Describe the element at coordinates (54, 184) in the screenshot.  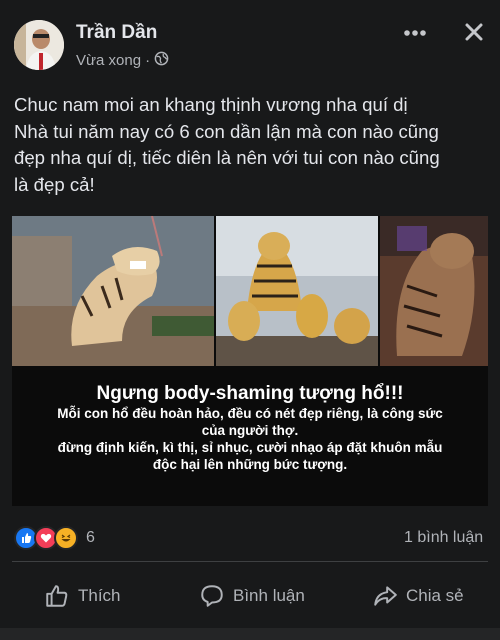
I see `post-text-line: là đẹp cả!` at that location.